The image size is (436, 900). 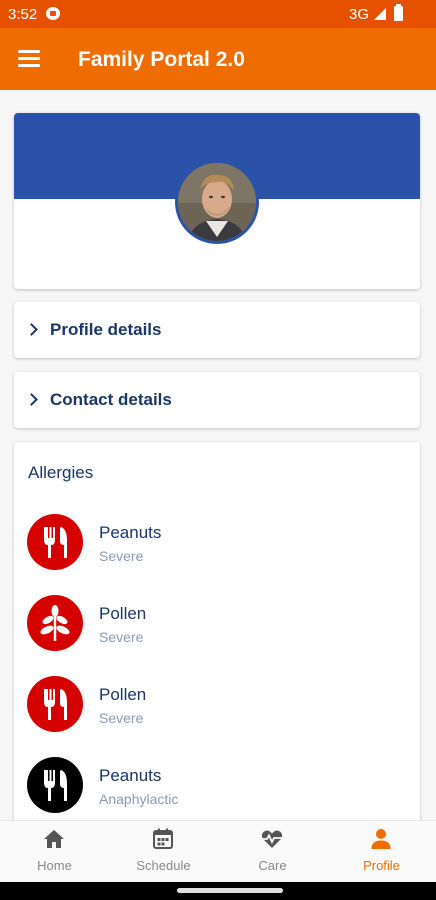 I want to click on allergy-item: Peanuts Anaphylactic, so click(x=217, y=789).